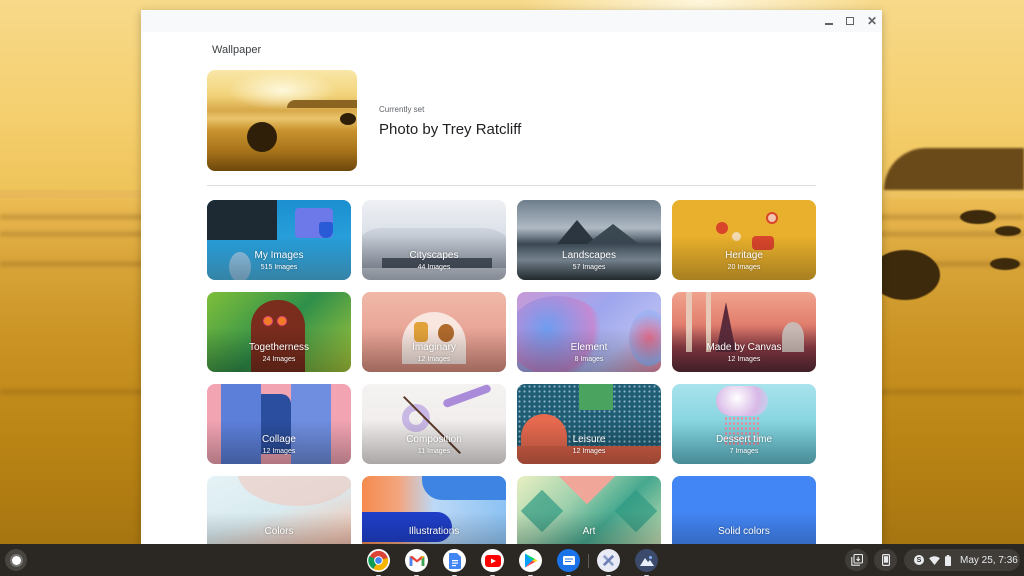 This screenshot has height=576, width=1024. I want to click on page-title: Wallpaper, so click(237, 50).